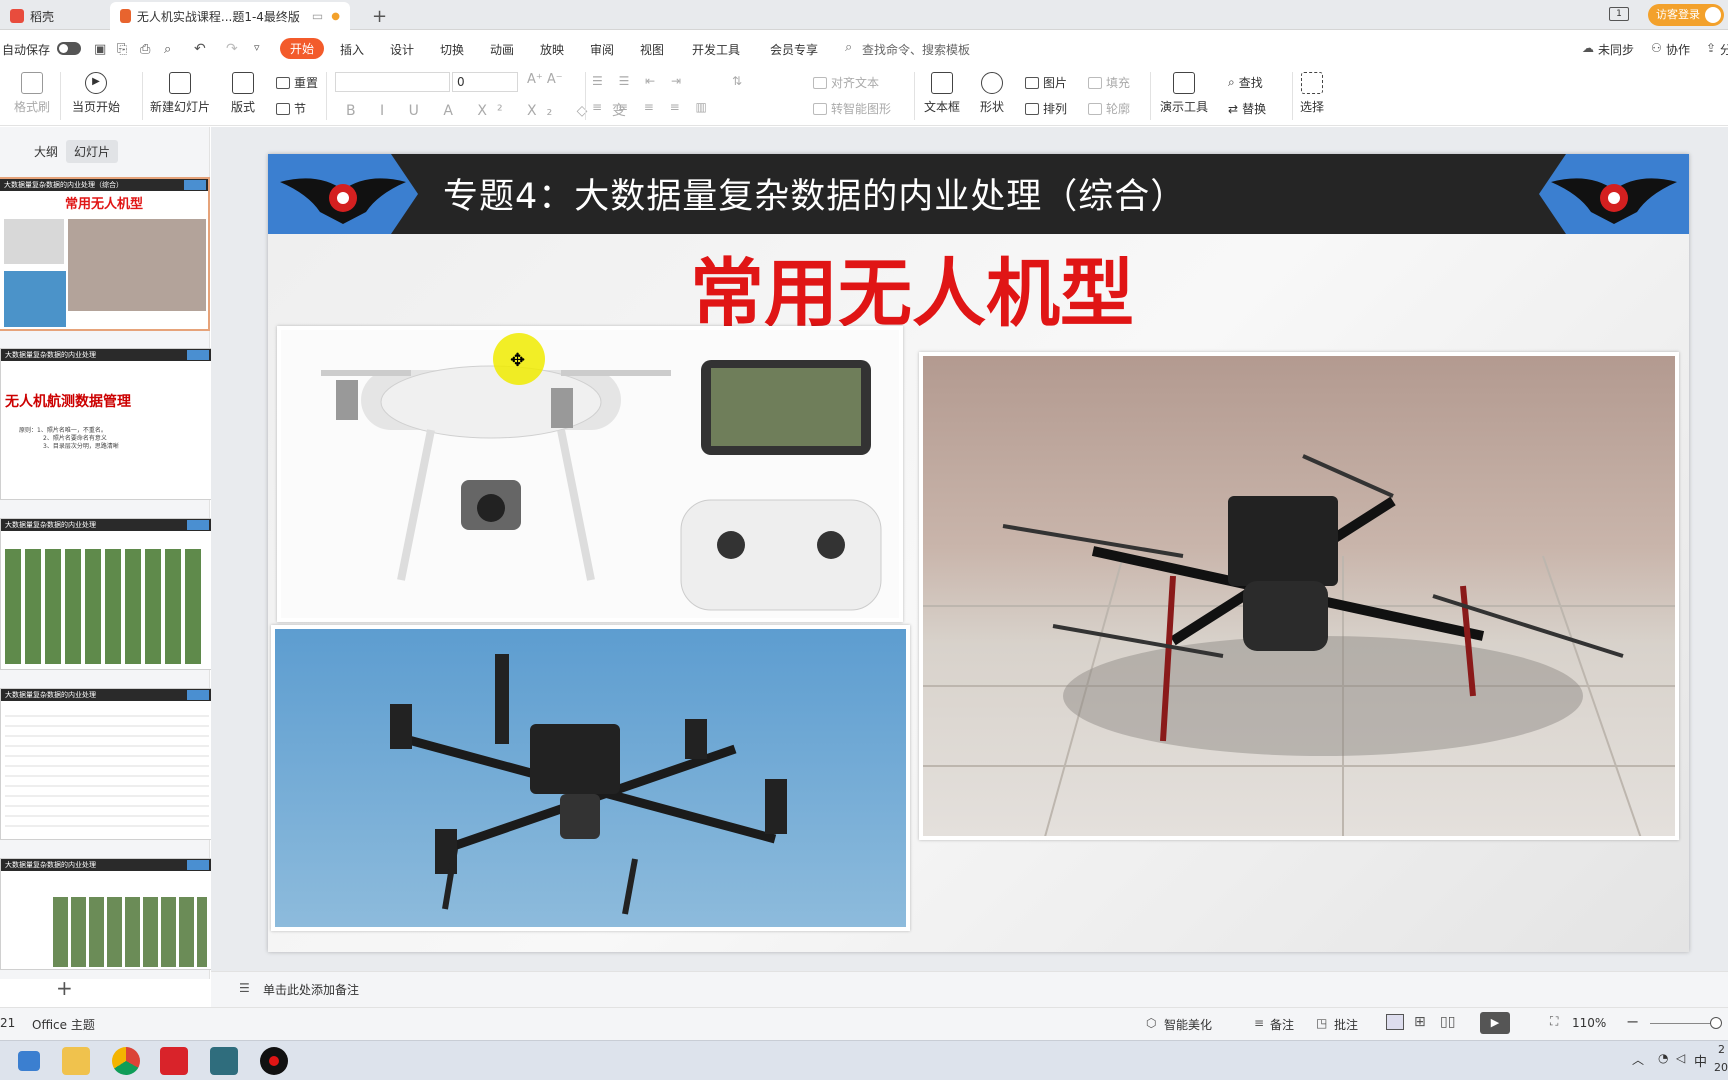  Describe the element at coordinates (1032, 108) in the screenshot. I see `arrange-icon` at that location.